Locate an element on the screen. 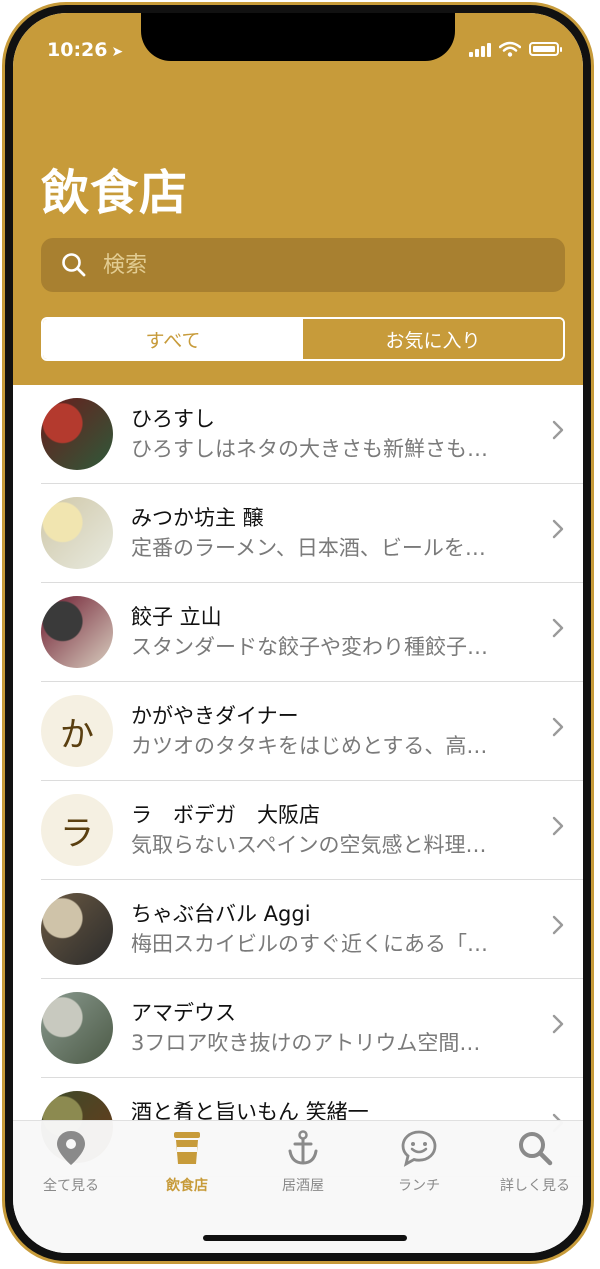 Image resolution: width=600 pixels, height=1269 pixels. tab-izakaya: 居酒屋 is located at coordinates (303, 1162).